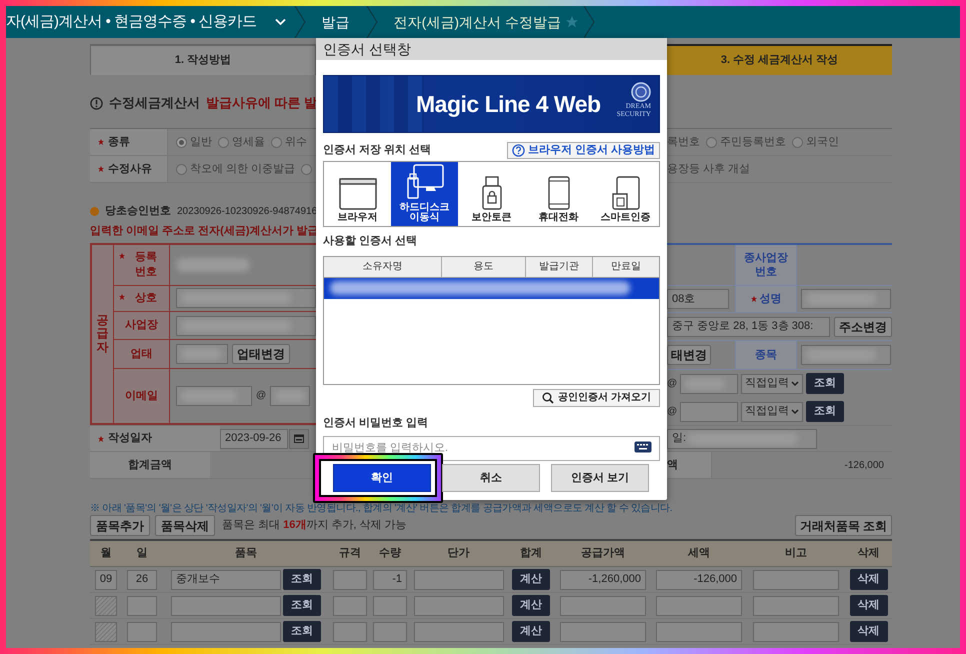 The image size is (966, 654). I want to click on step-tab: 3. 수정 세금계산서 작성, so click(779, 59).